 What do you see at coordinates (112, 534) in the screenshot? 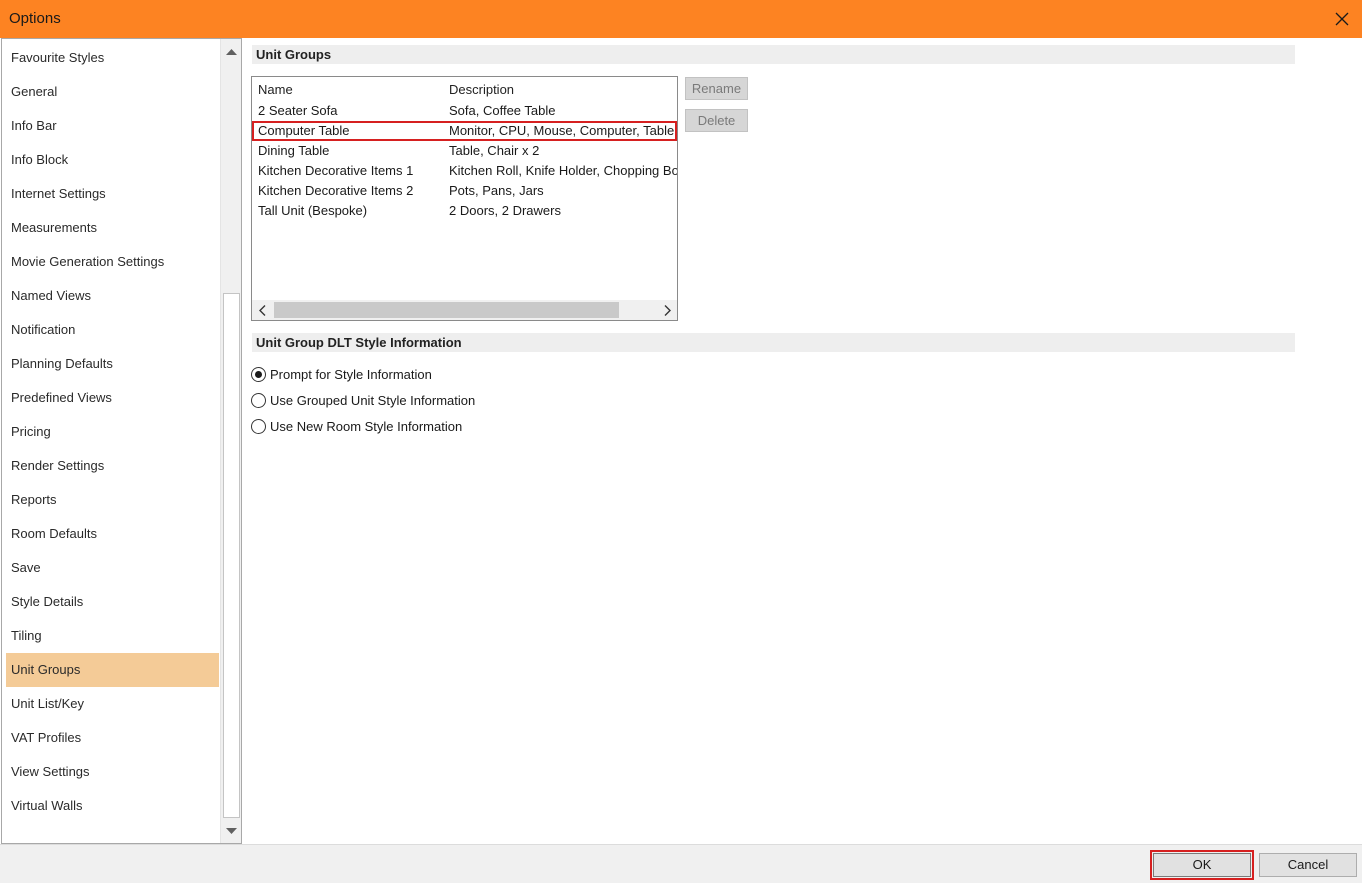
I see `sidebar-item-room-defaults: Room Defaults` at bounding box center [112, 534].